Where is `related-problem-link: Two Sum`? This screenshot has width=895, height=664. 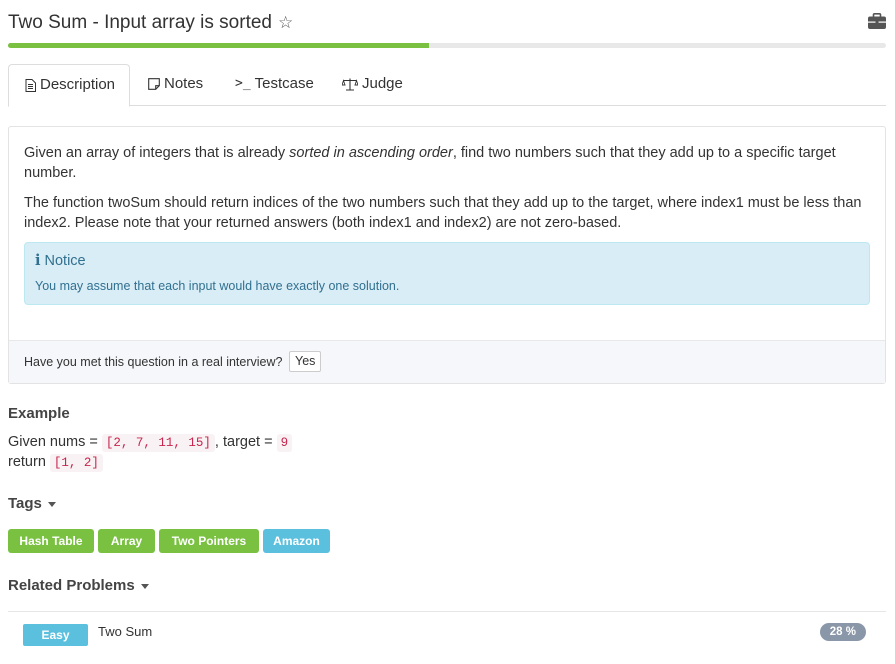
related-problem-link: Two Sum is located at coordinates (125, 631).